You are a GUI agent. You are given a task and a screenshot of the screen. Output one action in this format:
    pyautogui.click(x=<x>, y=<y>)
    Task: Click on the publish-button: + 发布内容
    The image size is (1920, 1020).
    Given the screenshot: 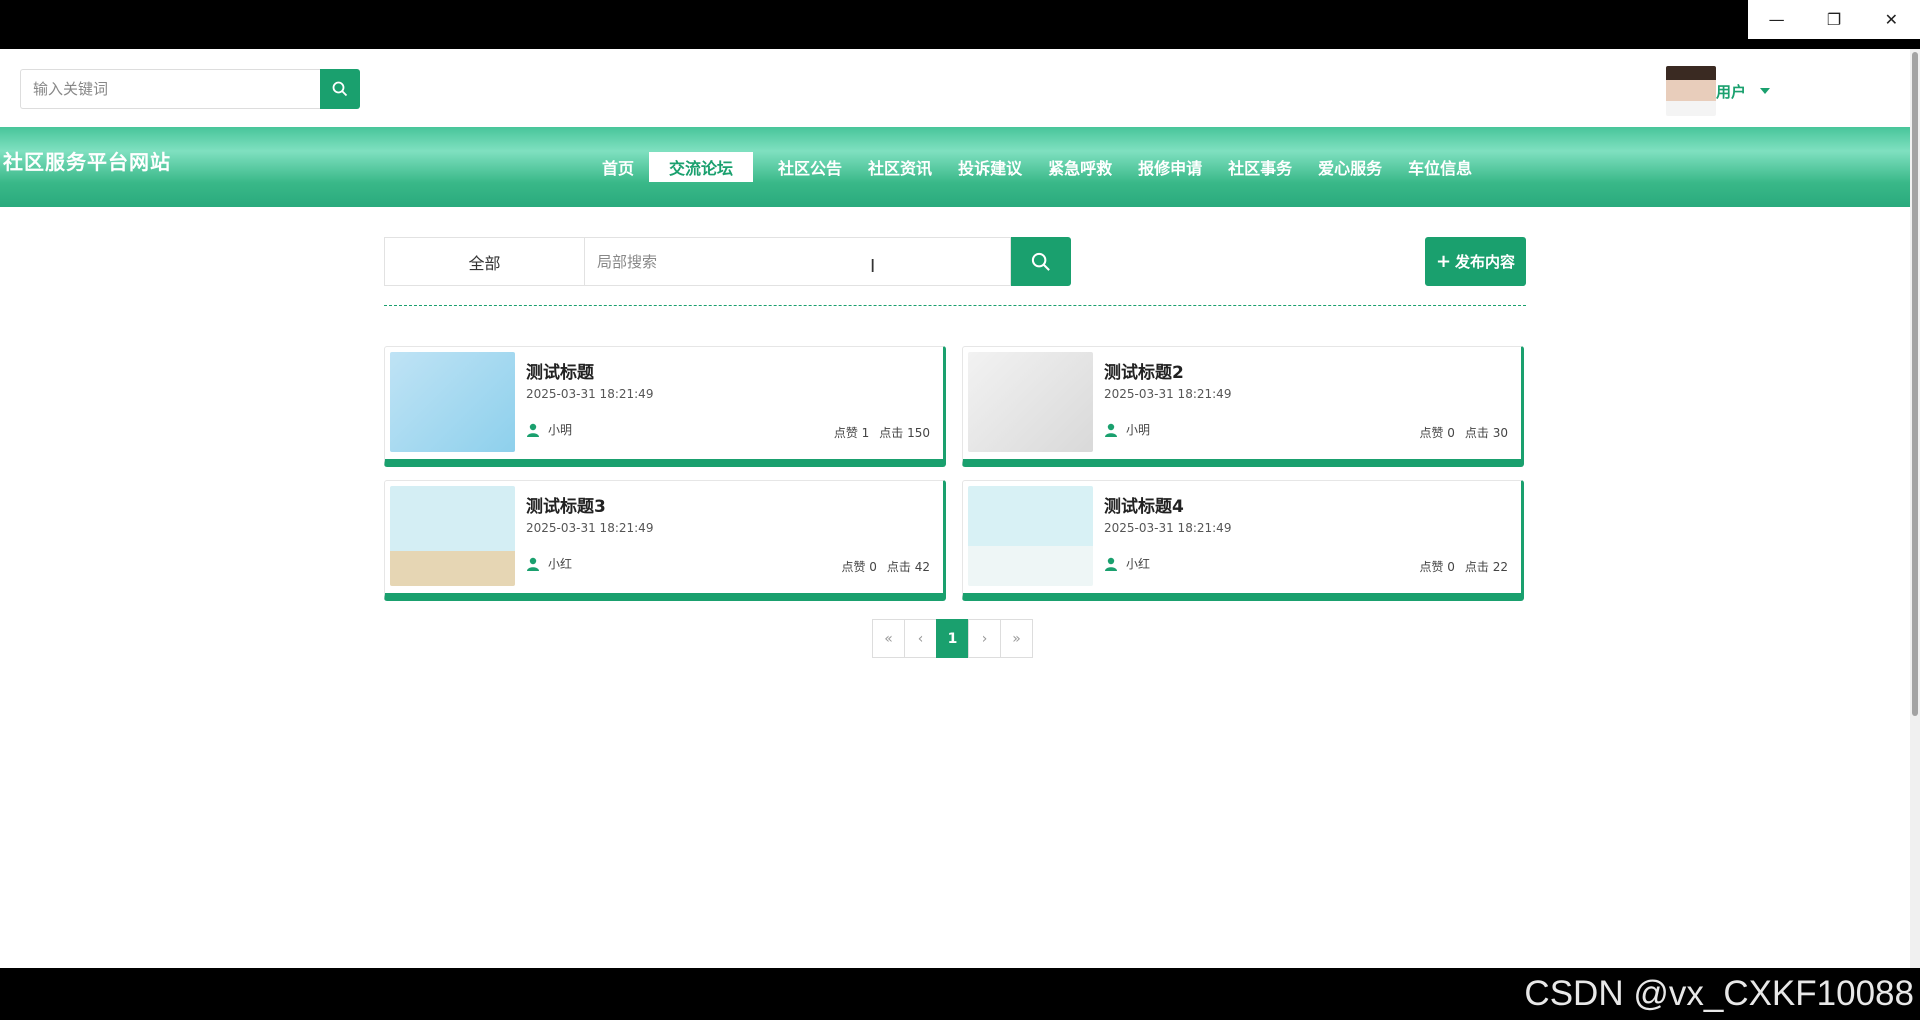 What is the action you would take?
    pyautogui.click(x=1475, y=261)
    